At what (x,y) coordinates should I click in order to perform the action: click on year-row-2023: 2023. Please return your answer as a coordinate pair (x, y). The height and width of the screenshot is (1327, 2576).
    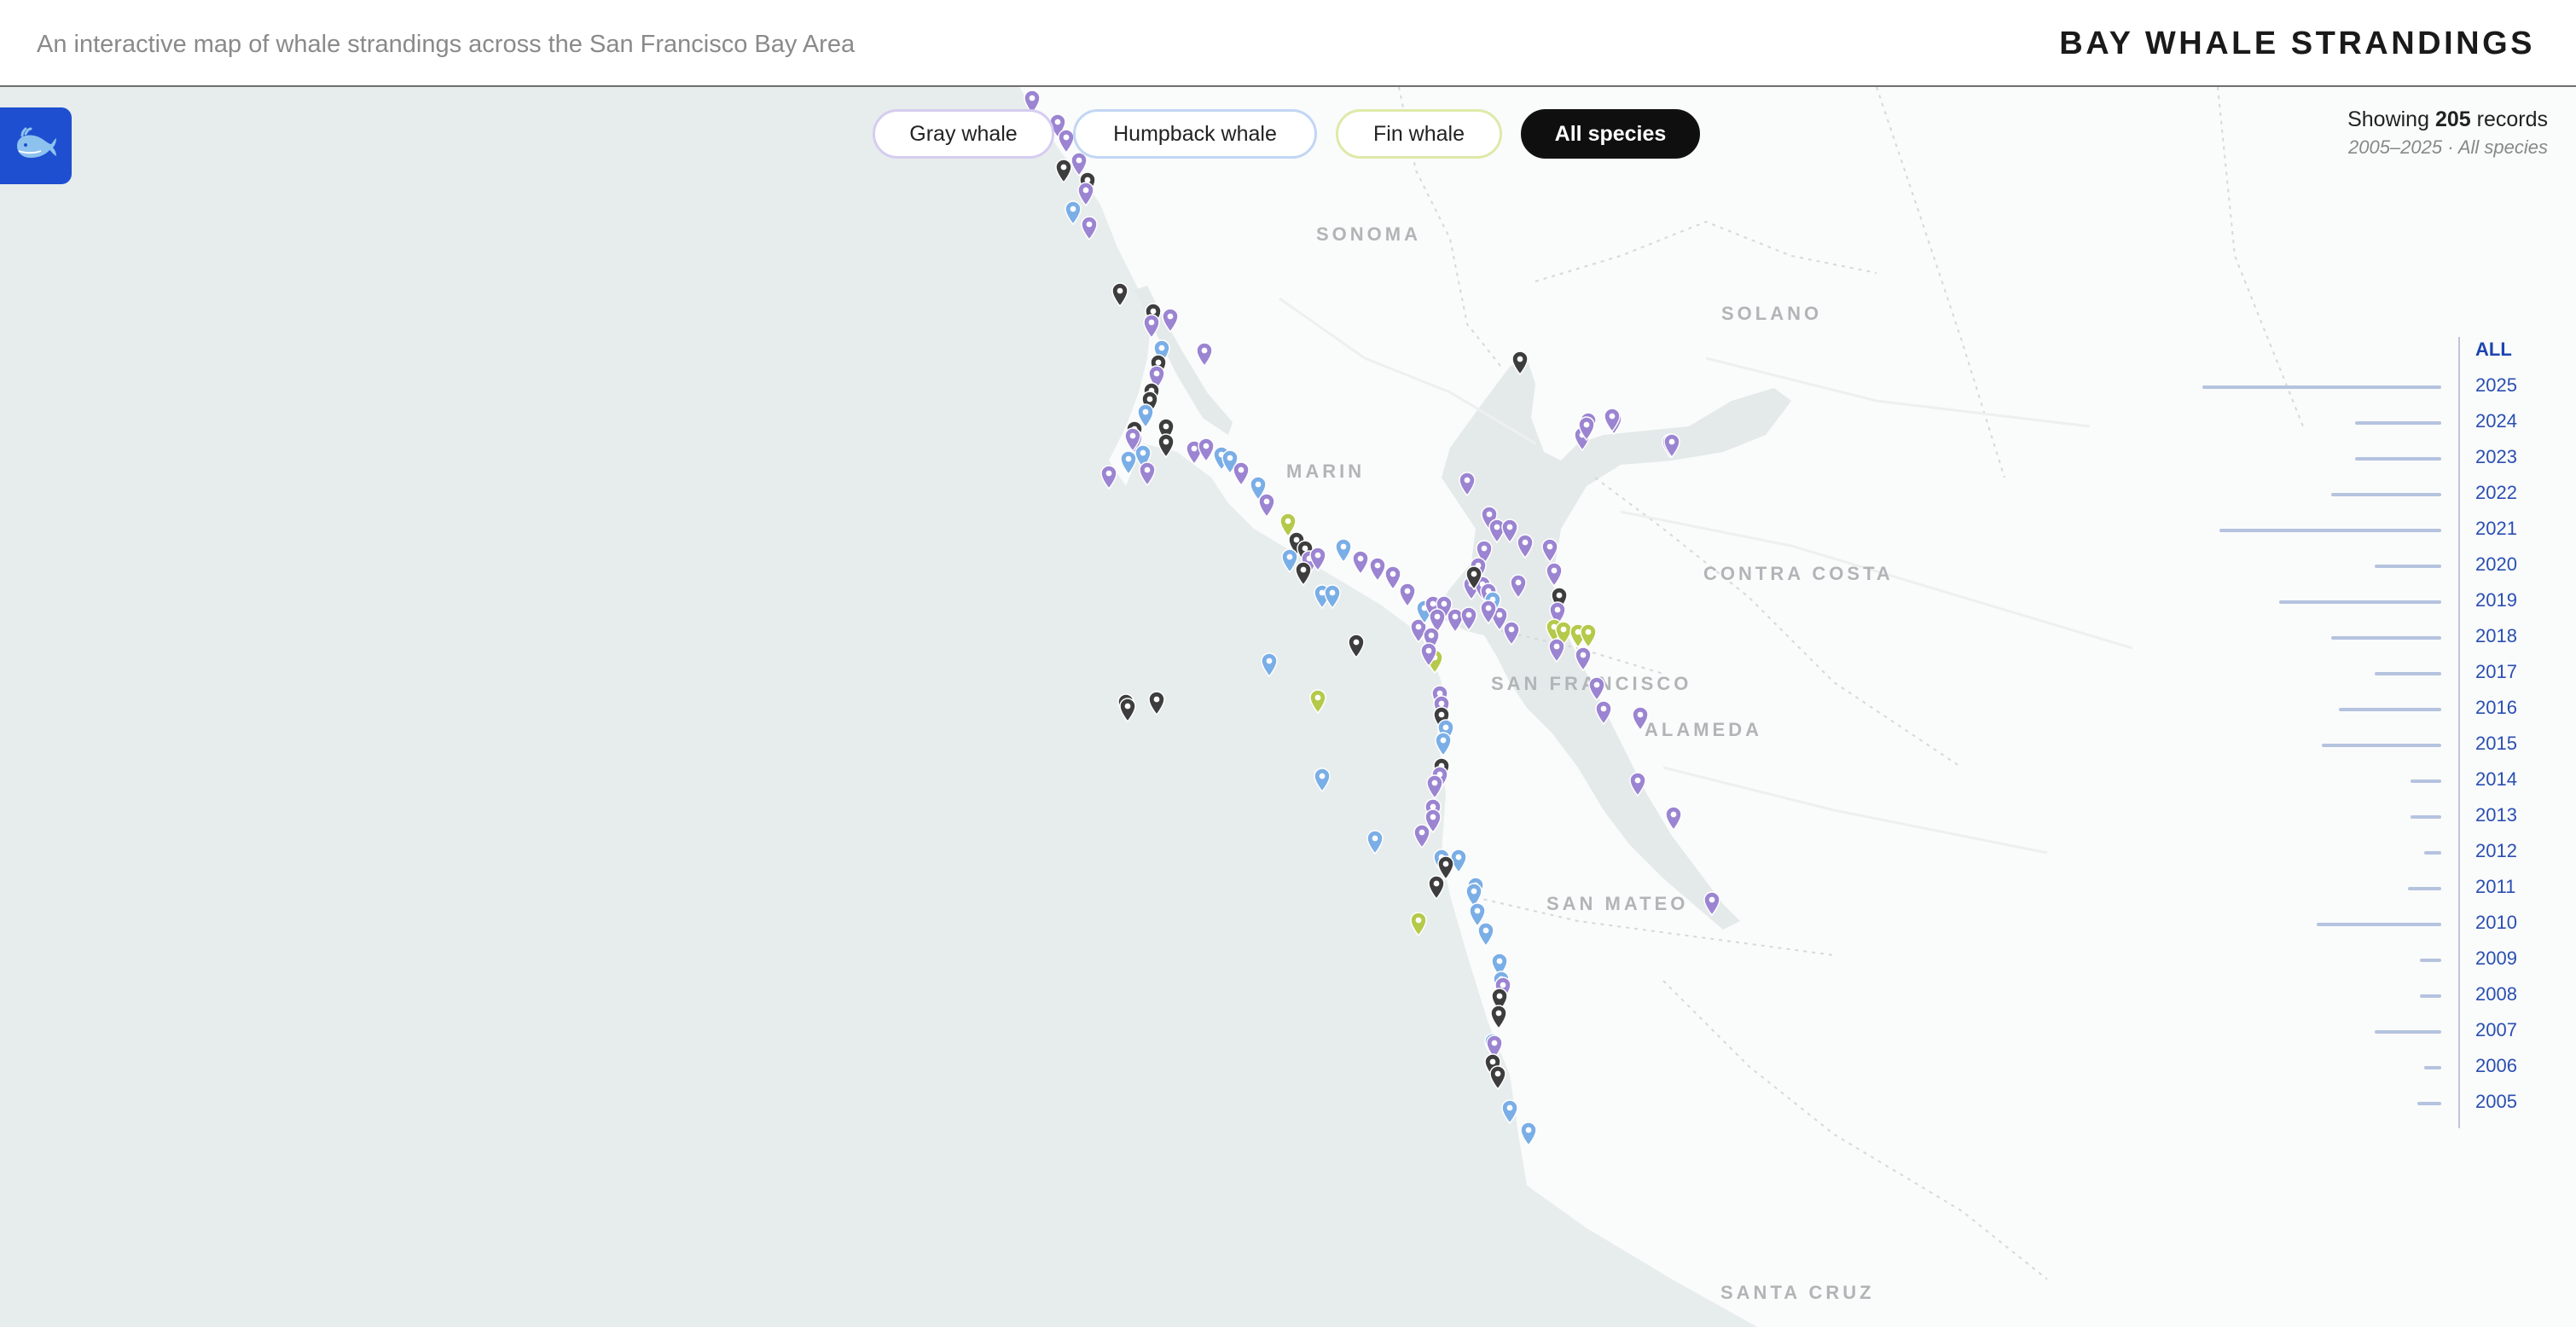
    Looking at the image, I should click on (2363, 458).